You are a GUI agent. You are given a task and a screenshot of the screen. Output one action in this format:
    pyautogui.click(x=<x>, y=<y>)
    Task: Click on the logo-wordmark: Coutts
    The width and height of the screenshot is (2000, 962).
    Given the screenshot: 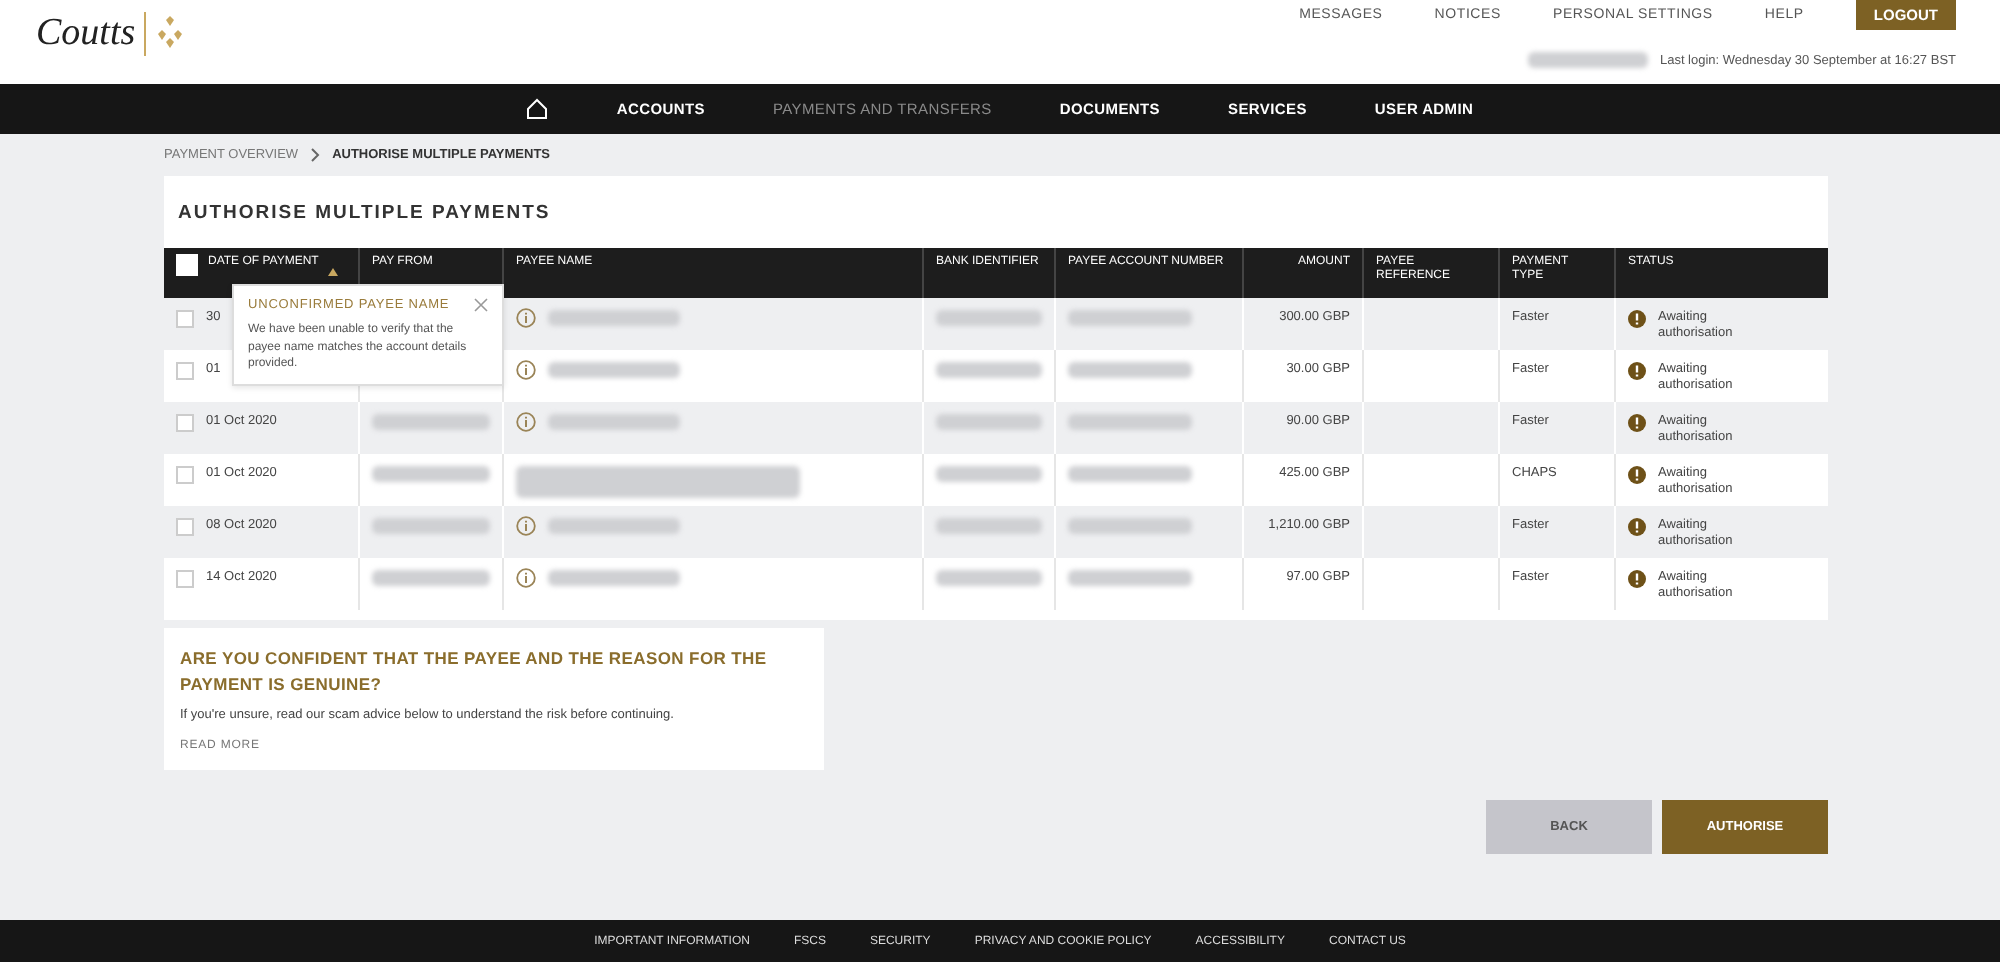 What is the action you would take?
    pyautogui.click(x=91, y=34)
    